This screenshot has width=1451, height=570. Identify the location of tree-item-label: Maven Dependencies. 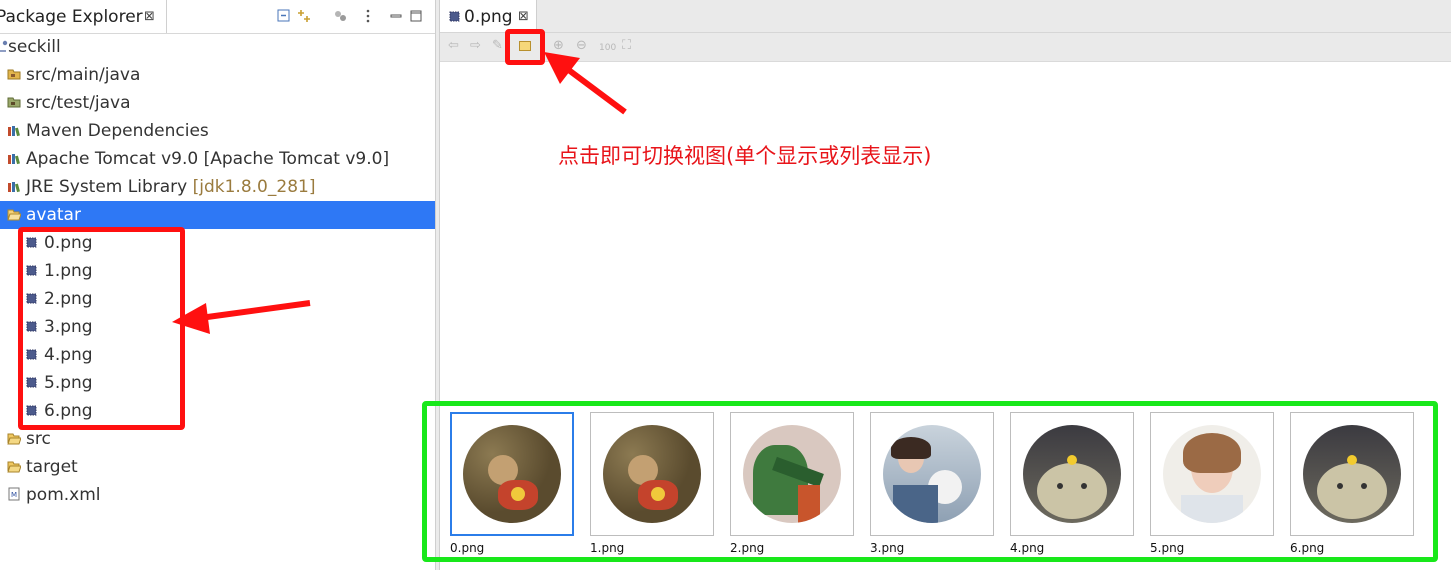
(117, 131).